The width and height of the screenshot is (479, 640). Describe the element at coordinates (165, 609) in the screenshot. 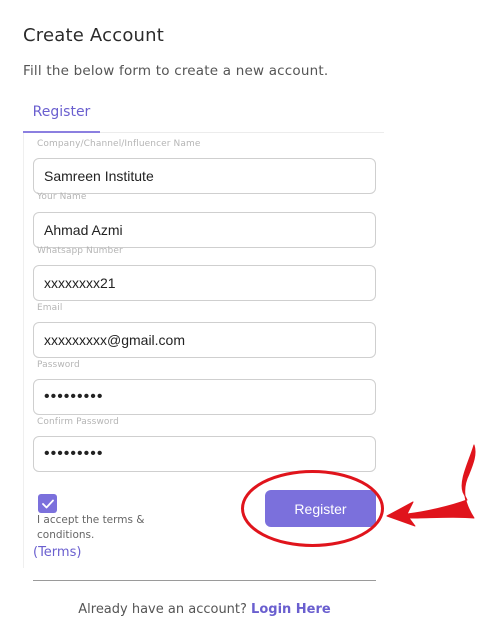

I see `login-prompt-text: Already have an account?` at that location.